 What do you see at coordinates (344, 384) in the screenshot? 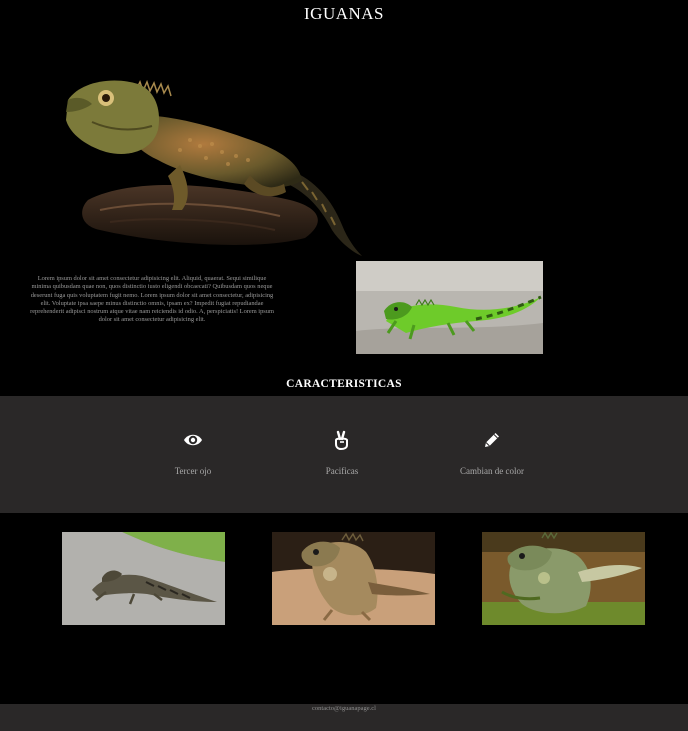
I see `features-heading: CARACTERISTICAS` at bounding box center [344, 384].